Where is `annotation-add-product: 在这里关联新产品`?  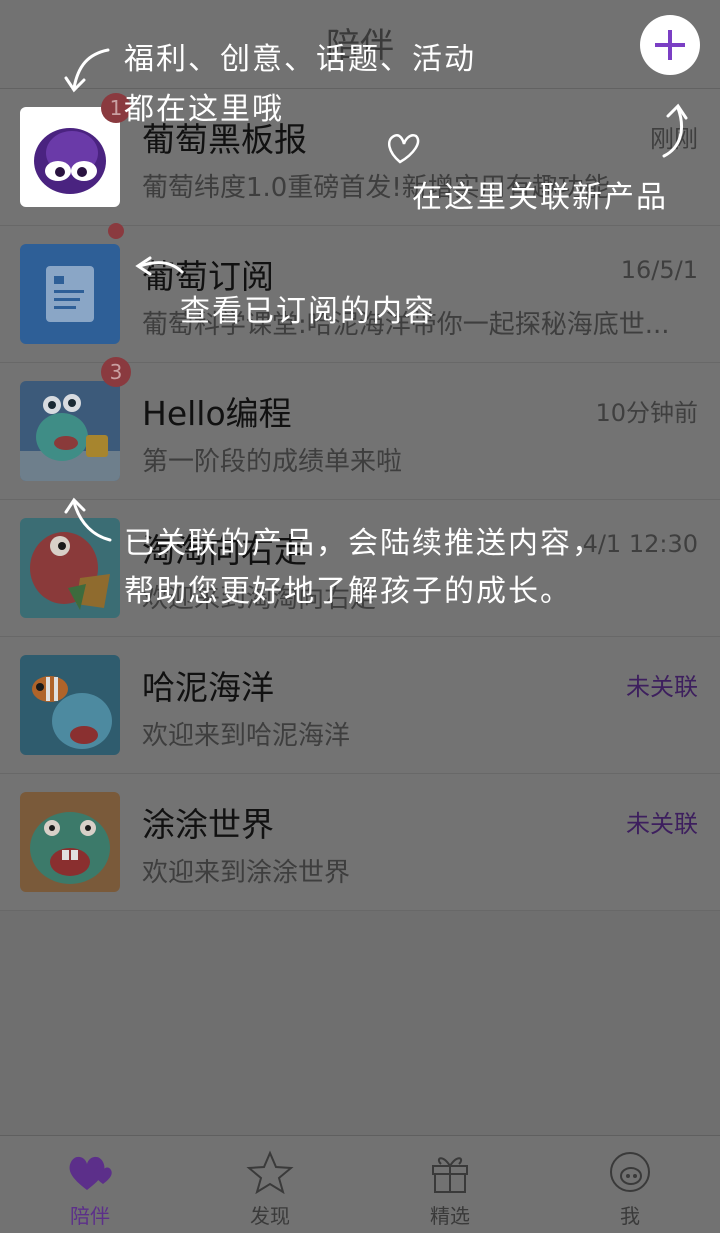 annotation-add-product: 在这里关联新产品 is located at coordinates (540, 197).